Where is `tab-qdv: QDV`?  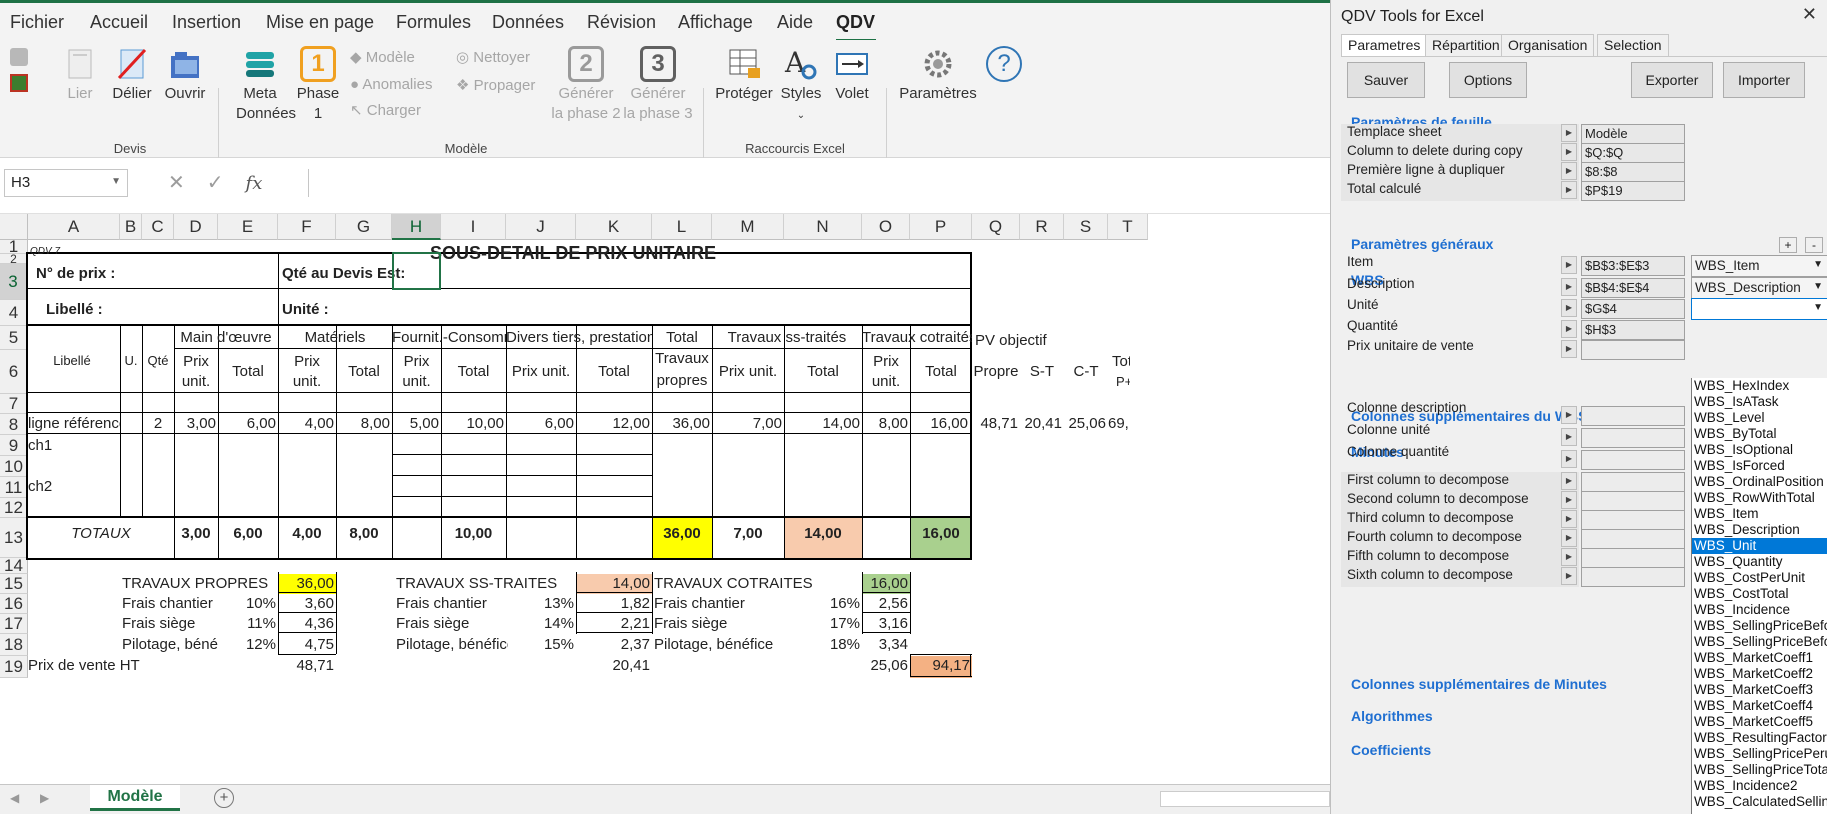 tab-qdv: QDV is located at coordinates (855, 22).